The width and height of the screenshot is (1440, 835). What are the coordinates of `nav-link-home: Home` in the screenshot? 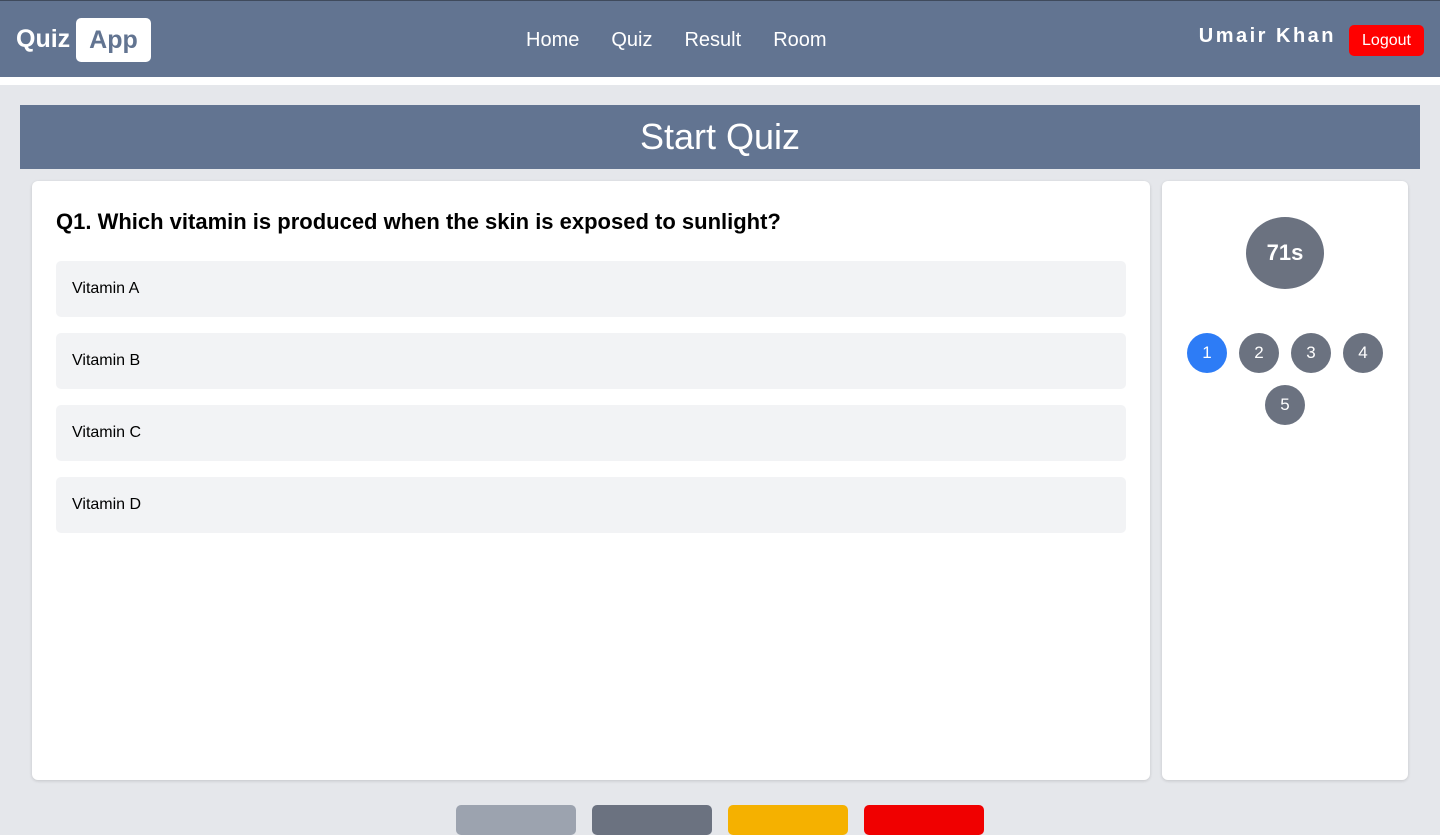 It's located at (552, 40).